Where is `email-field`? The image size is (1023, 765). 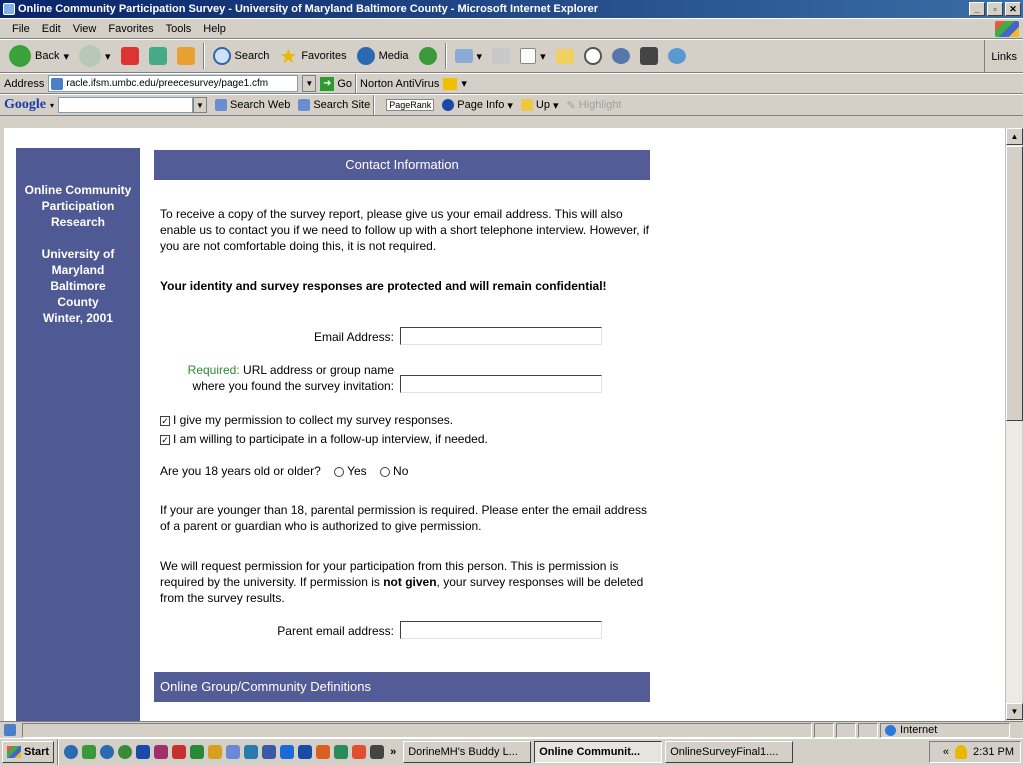 email-field is located at coordinates (501, 336).